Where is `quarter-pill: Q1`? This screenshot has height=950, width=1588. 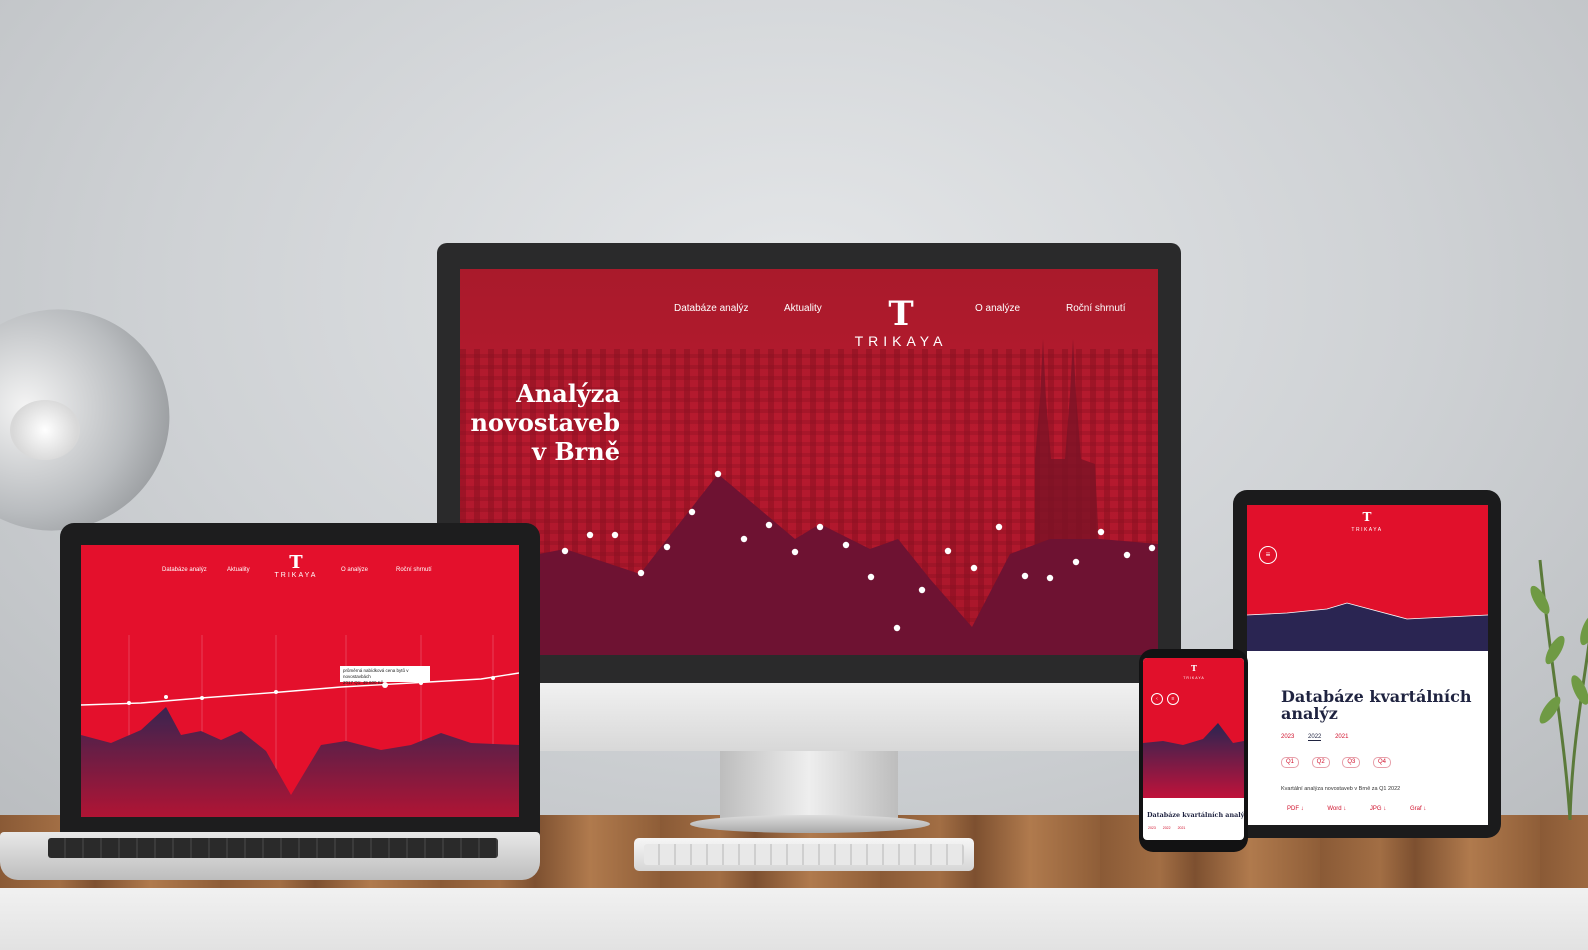 quarter-pill: Q1 is located at coordinates (1290, 762).